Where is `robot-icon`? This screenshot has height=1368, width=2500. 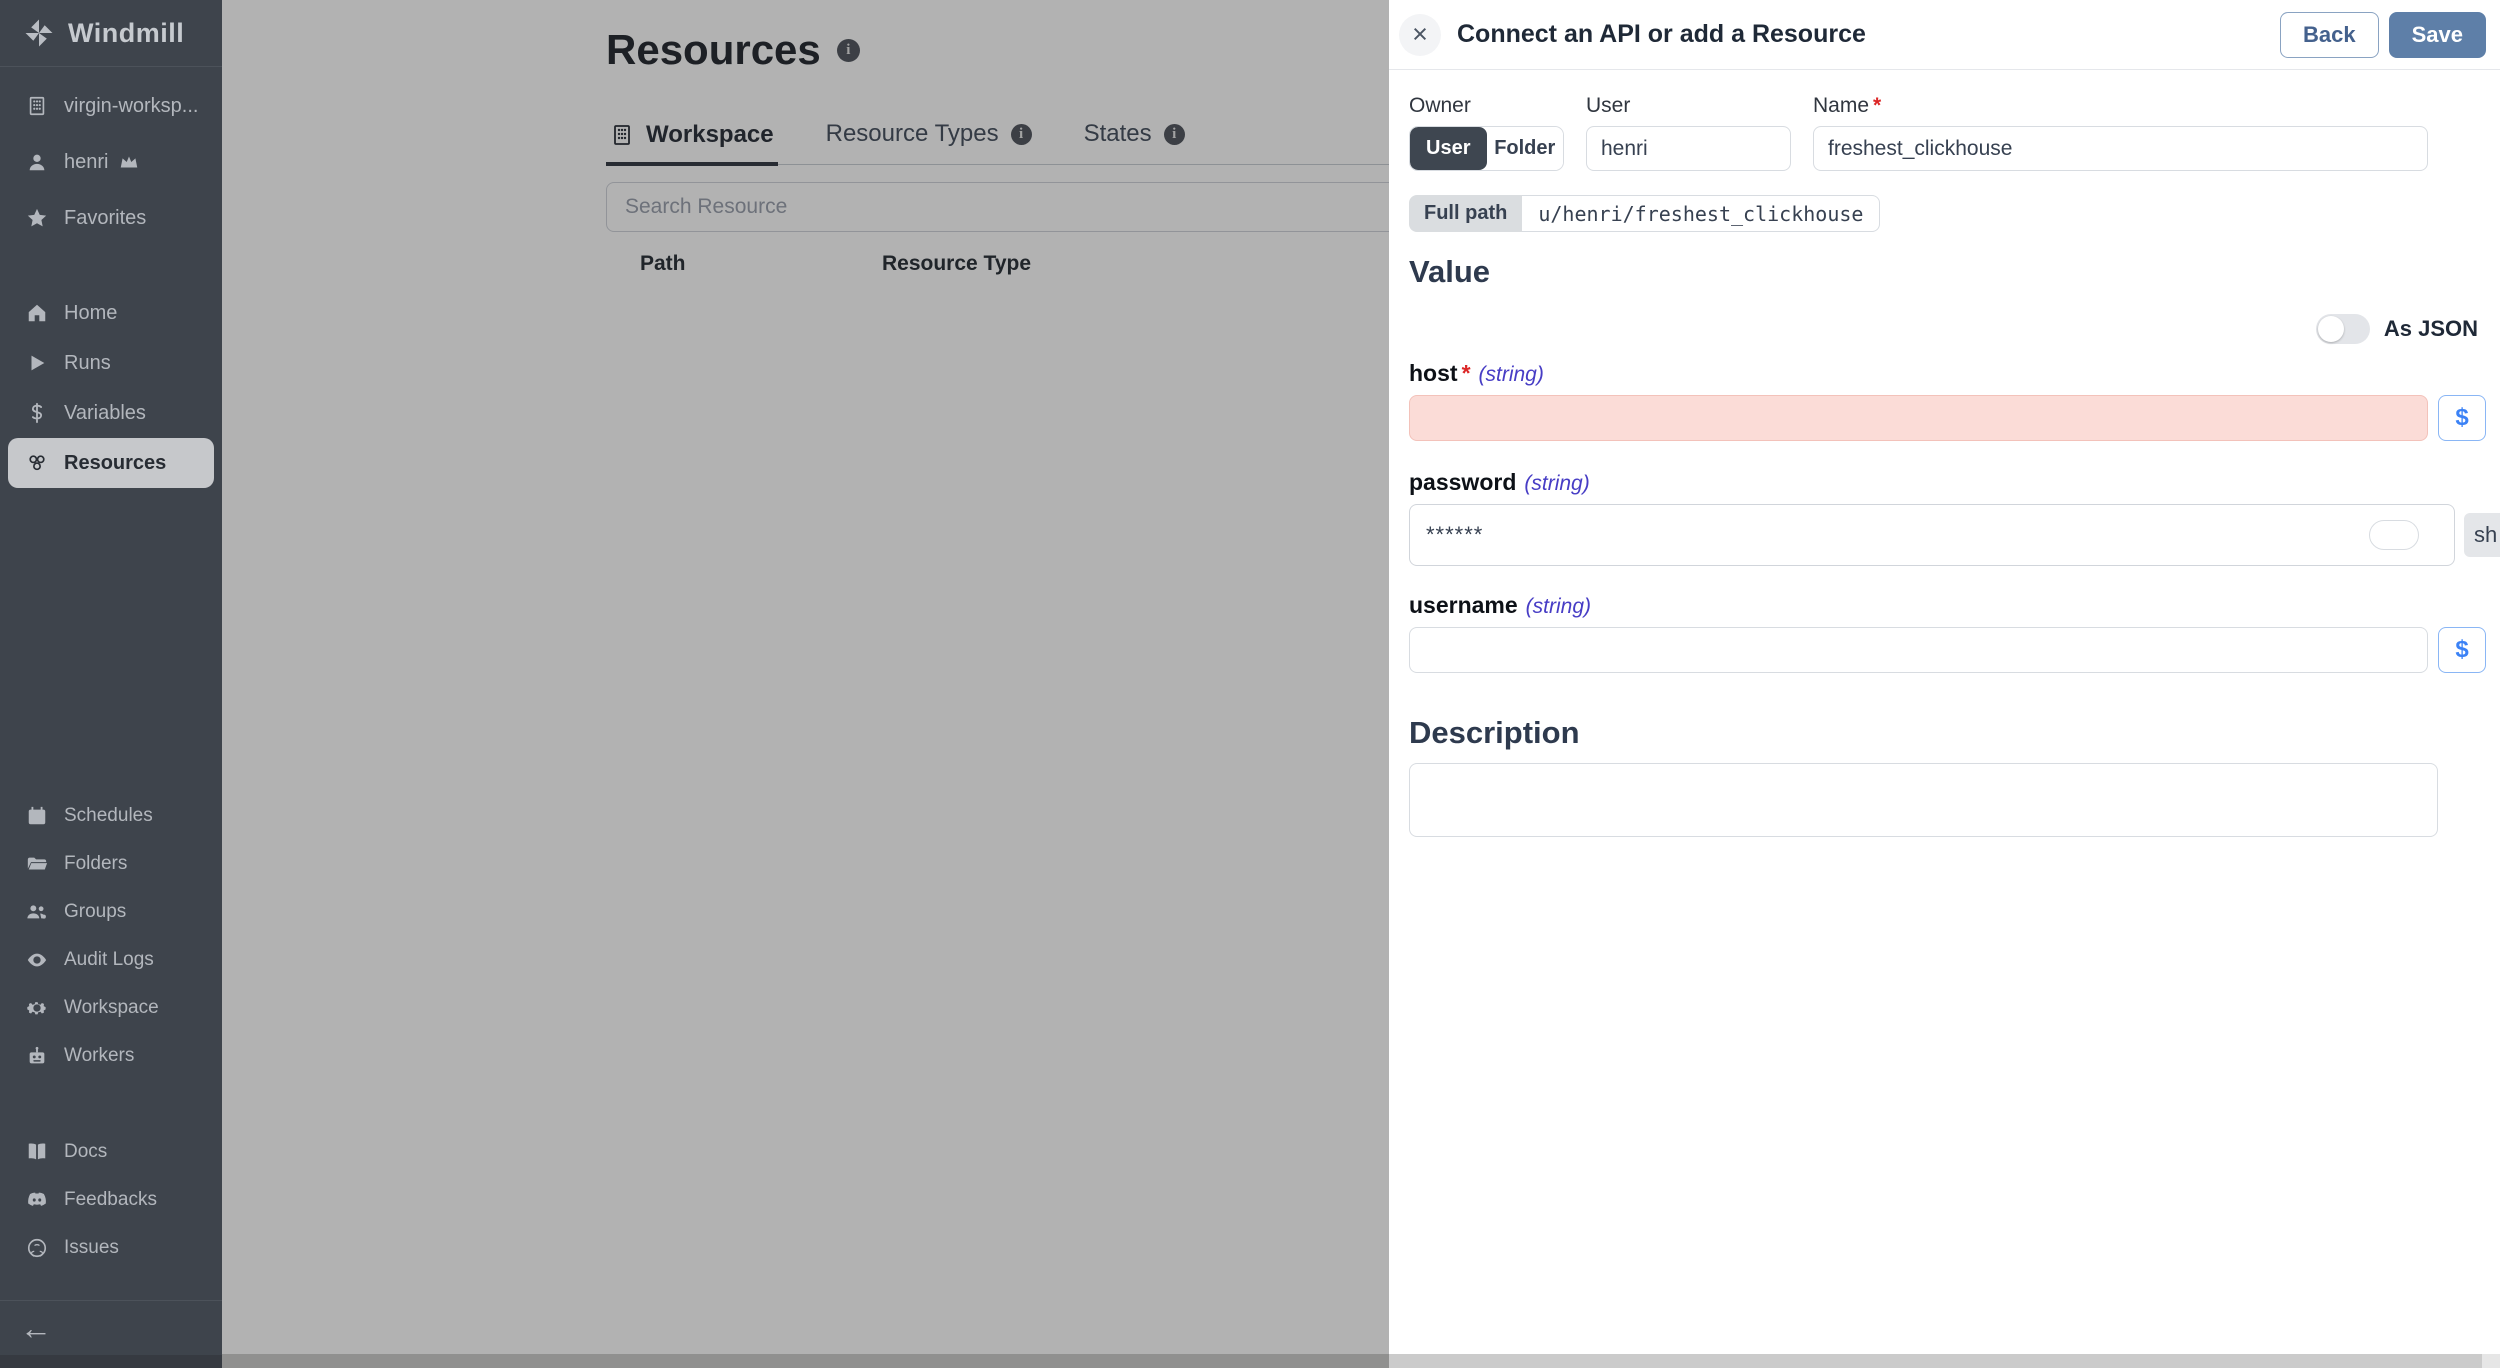
robot-icon is located at coordinates (37, 1055).